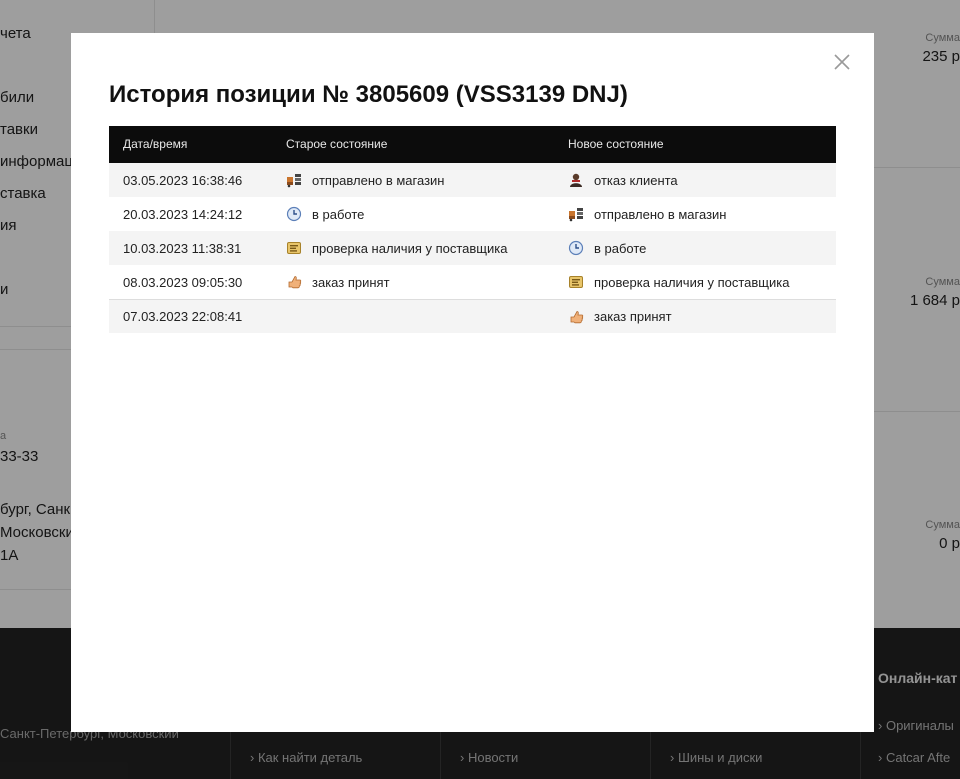  Describe the element at coordinates (183, 282) in the screenshot. I see `datetime-cell: 08.03.2023 09:05:30` at that location.